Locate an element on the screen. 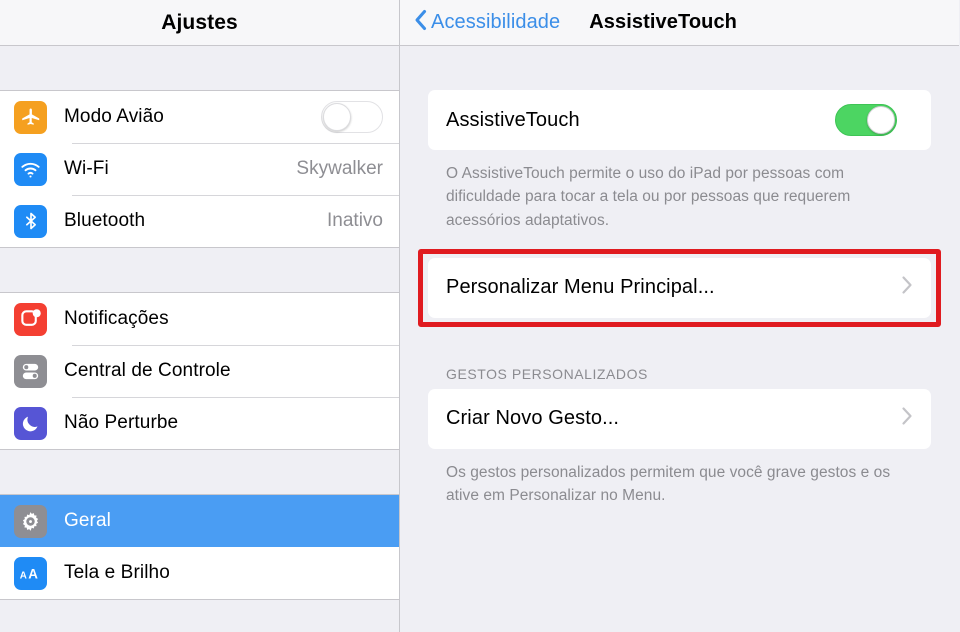 Image resolution: width=960 pixels, height=632 pixels. wifi-icon is located at coordinates (30, 169).